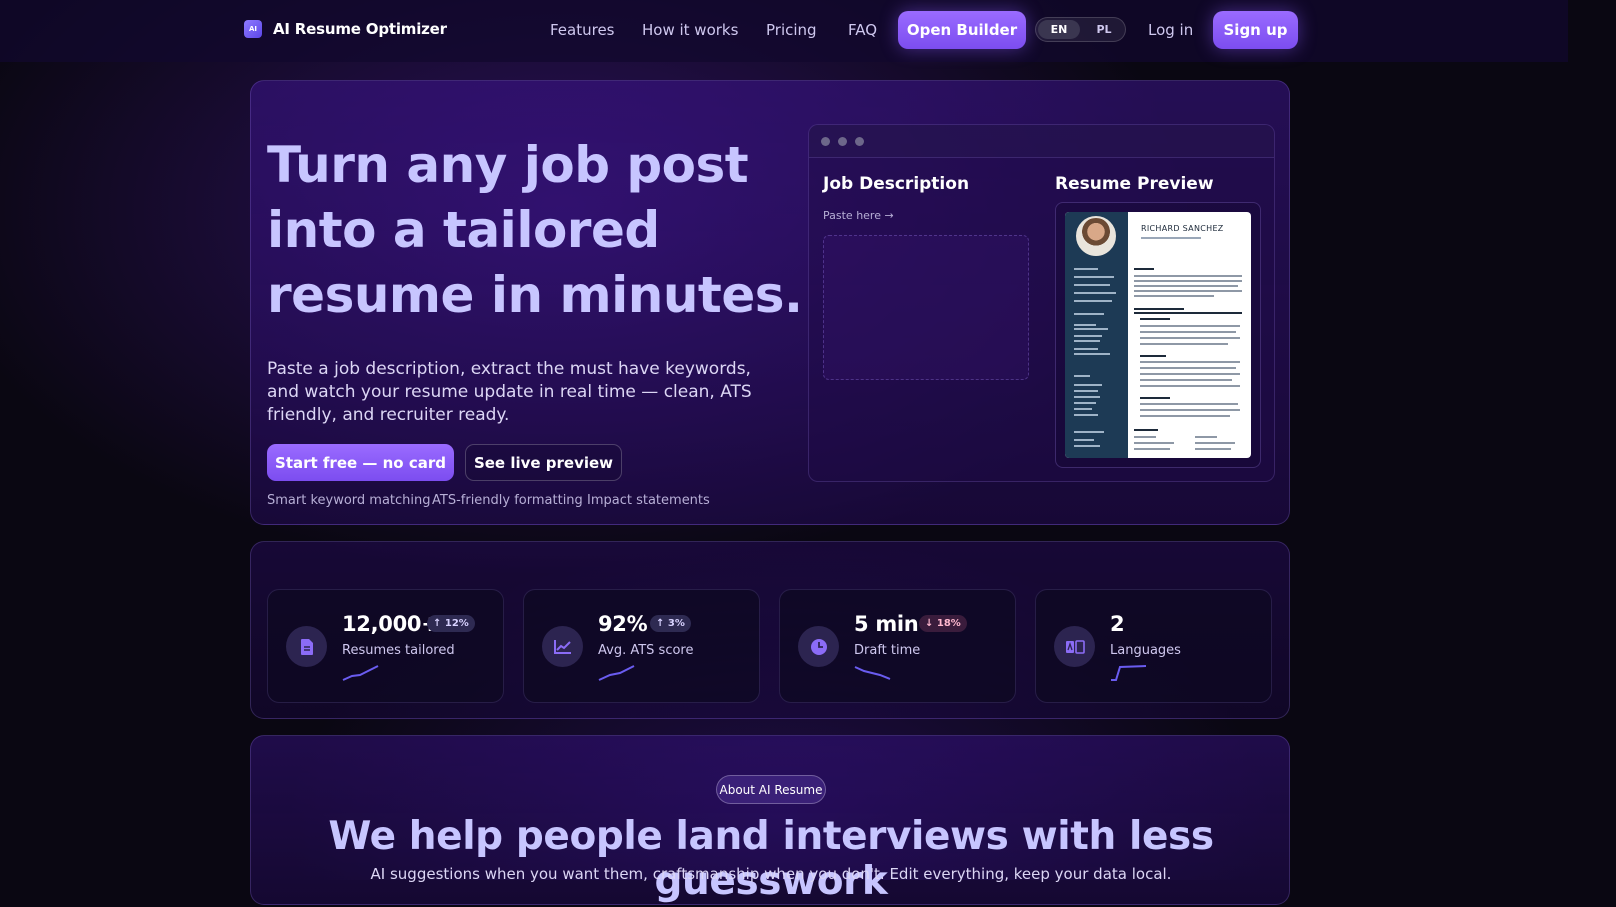 The image size is (1616, 907). What do you see at coordinates (962, 30) in the screenshot?
I see `open-builder-button: Open Builder` at bounding box center [962, 30].